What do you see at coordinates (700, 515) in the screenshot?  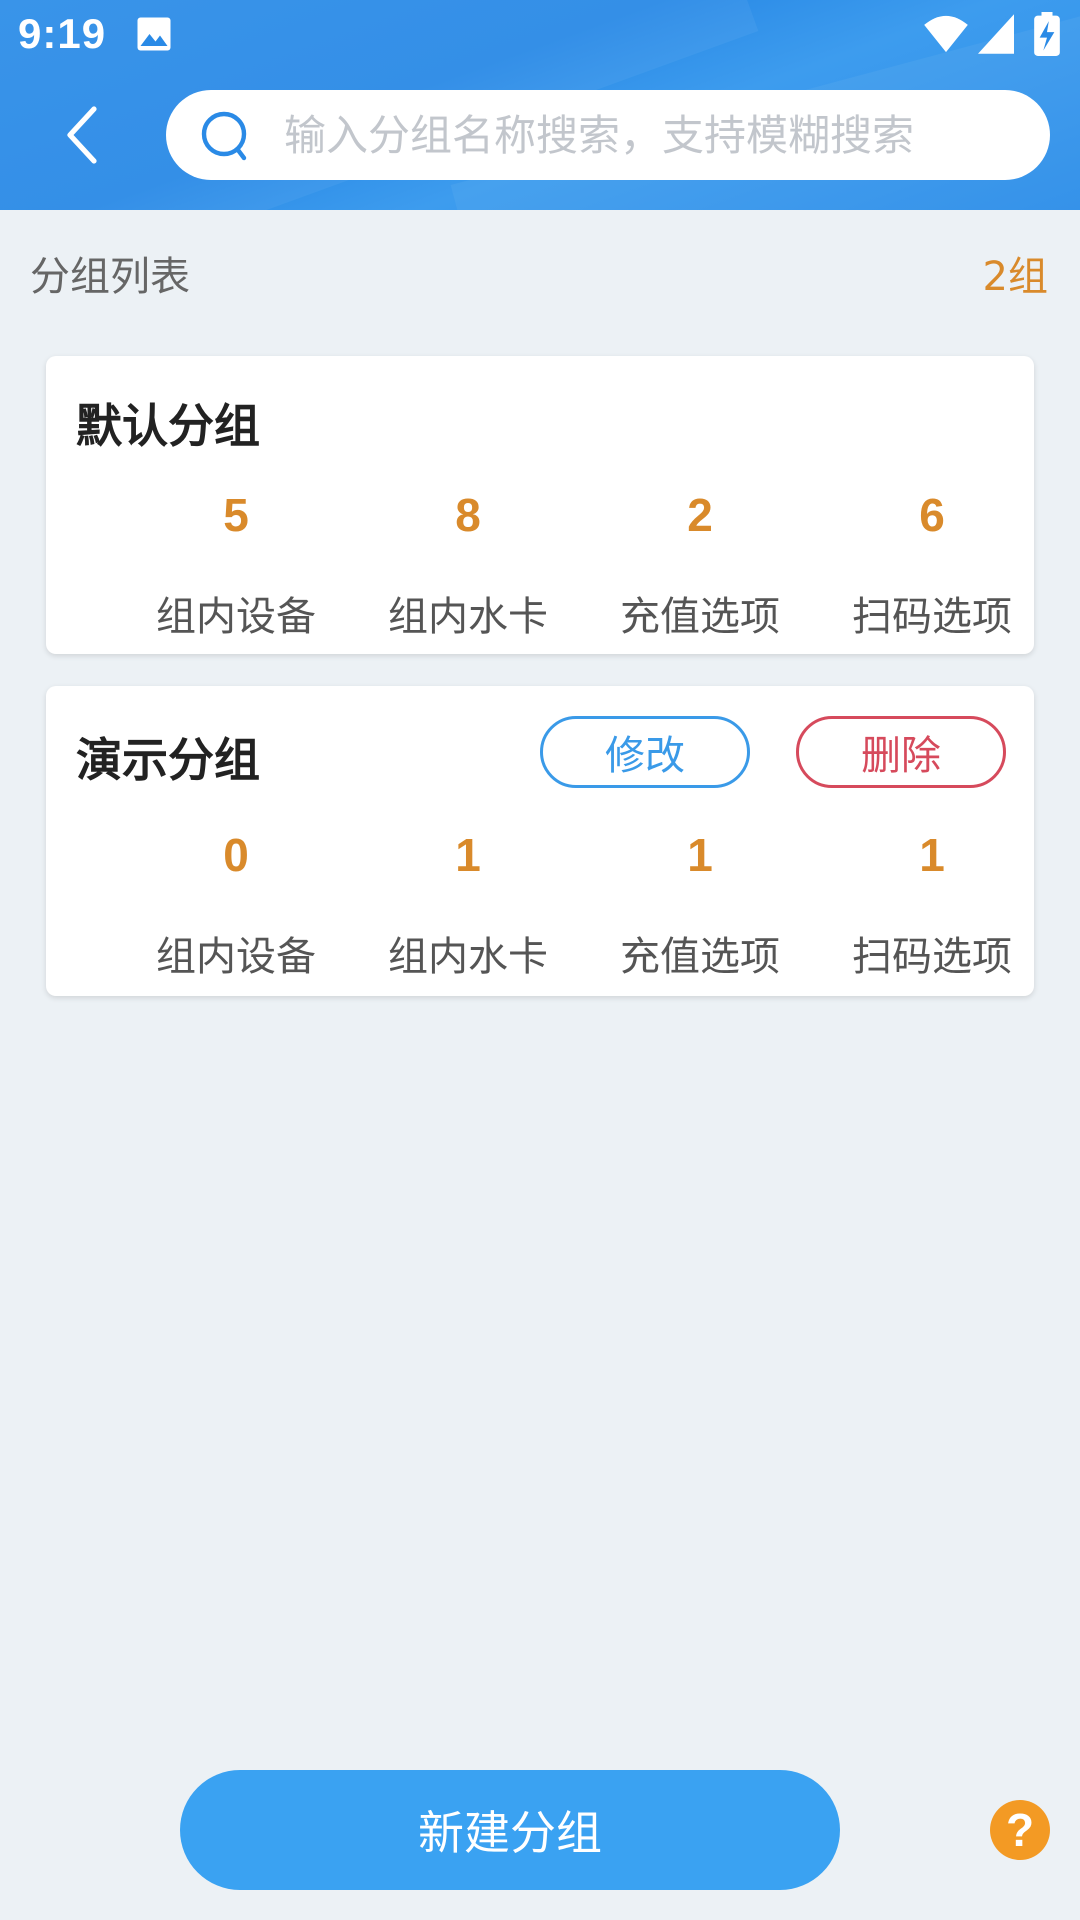 I see `stat-value: 2` at bounding box center [700, 515].